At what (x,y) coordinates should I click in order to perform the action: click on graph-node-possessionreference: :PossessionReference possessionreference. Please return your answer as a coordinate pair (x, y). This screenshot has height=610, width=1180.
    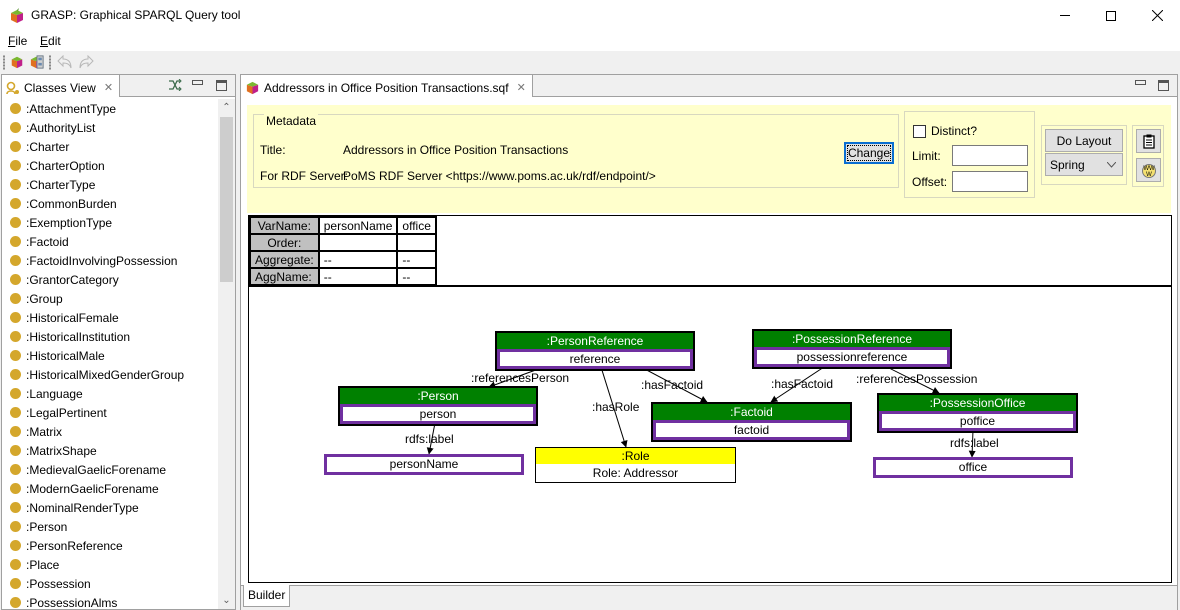
    Looking at the image, I should click on (852, 349).